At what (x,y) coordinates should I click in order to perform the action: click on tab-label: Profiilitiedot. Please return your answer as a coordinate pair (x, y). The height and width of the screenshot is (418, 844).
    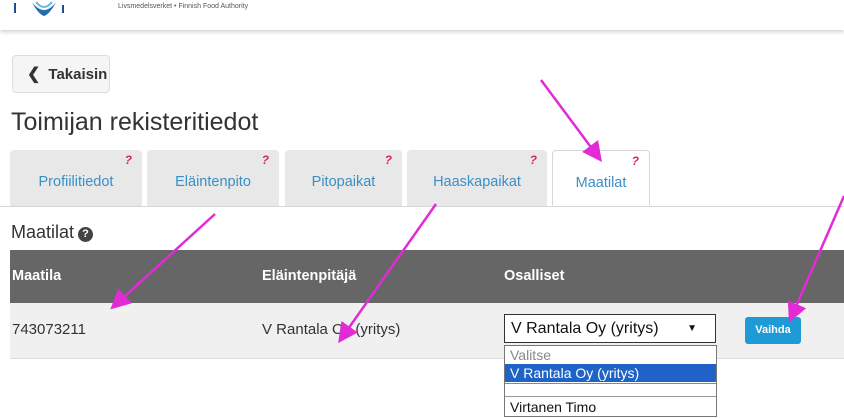
    Looking at the image, I should click on (76, 182).